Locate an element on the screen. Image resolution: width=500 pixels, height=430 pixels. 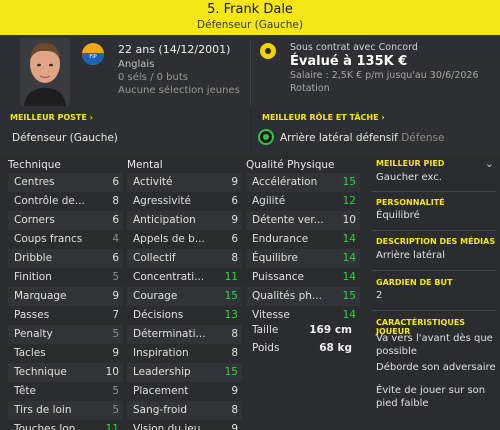
technical-attribute-row: Technique 10 is located at coordinates (65, 372).